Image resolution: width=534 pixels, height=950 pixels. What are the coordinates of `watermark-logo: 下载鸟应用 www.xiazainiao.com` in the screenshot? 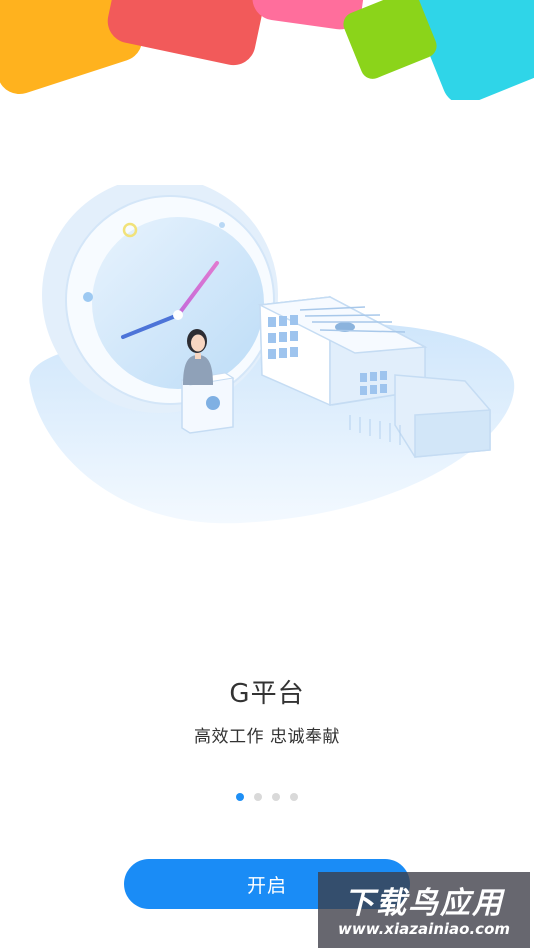 It's located at (424, 910).